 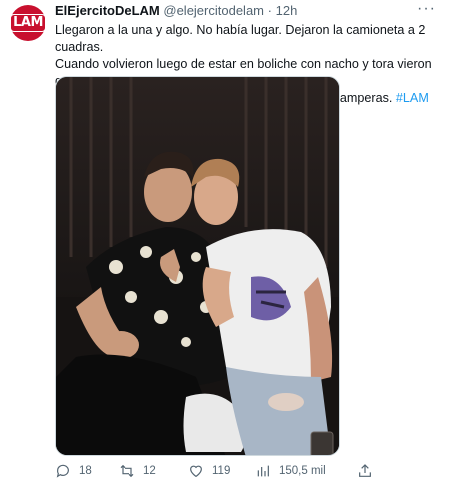 I want to click on avatar-logo-text: LAM, so click(x=28, y=23).